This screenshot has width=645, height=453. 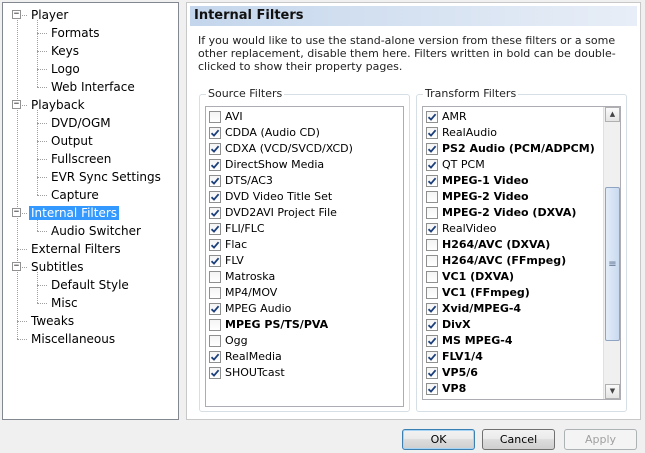 I want to click on tree-item-formats: Formats, so click(x=75, y=33).